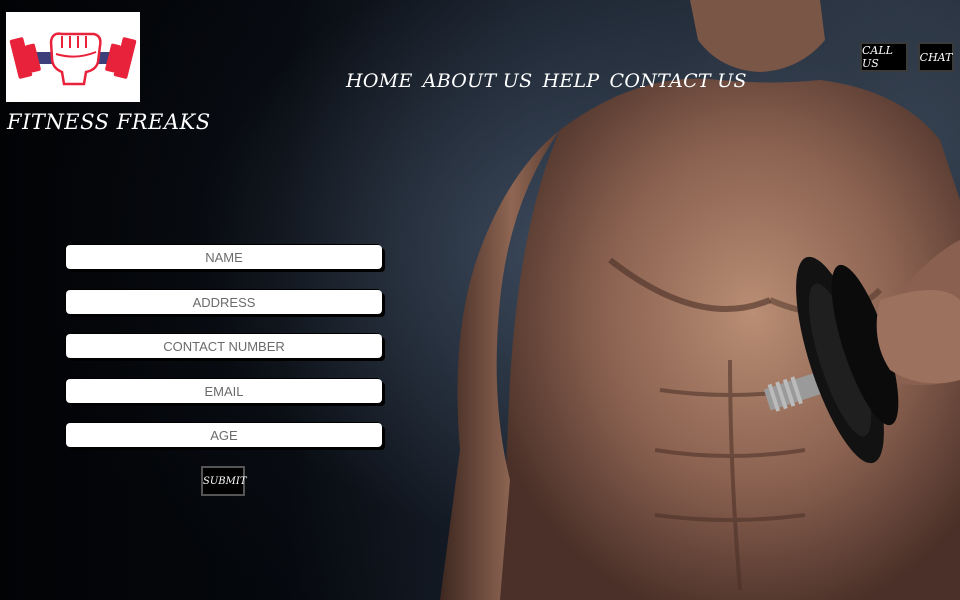 The width and height of the screenshot is (960, 600). Describe the element at coordinates (109, 122) in the screenshot. I see `brand-name: FITNESS FREAKS` at that location.